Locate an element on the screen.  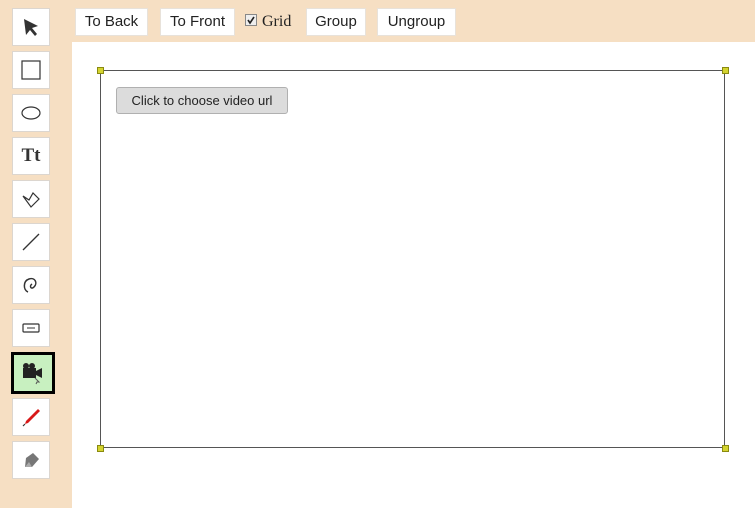
freehand-tool-button is located at coordinates (31, 285).